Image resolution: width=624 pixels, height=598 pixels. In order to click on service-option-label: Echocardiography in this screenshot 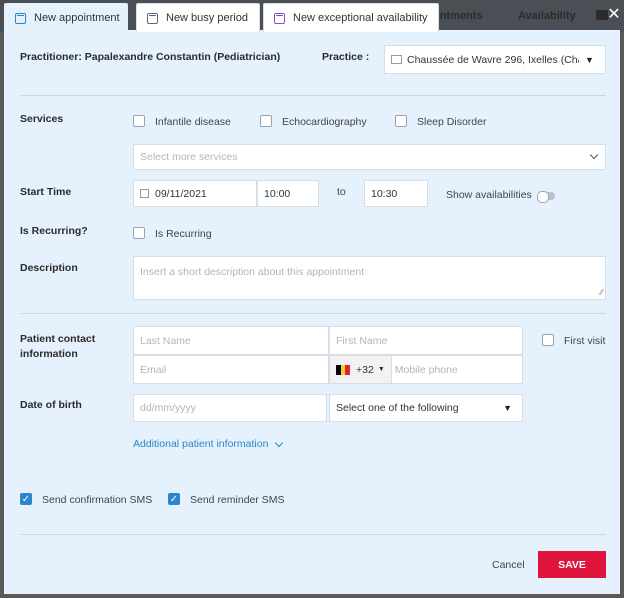, I will do `click(324, 122)`.